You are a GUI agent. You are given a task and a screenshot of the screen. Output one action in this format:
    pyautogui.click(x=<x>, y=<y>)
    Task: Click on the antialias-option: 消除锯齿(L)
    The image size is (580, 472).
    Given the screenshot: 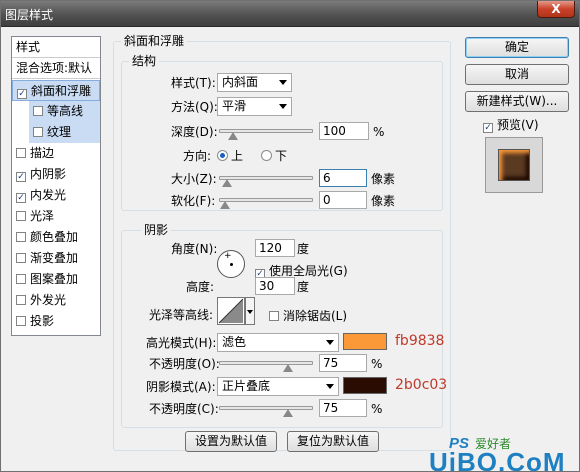 What is the action you would take?
    pyautogui.click(x=308, y=315)
    